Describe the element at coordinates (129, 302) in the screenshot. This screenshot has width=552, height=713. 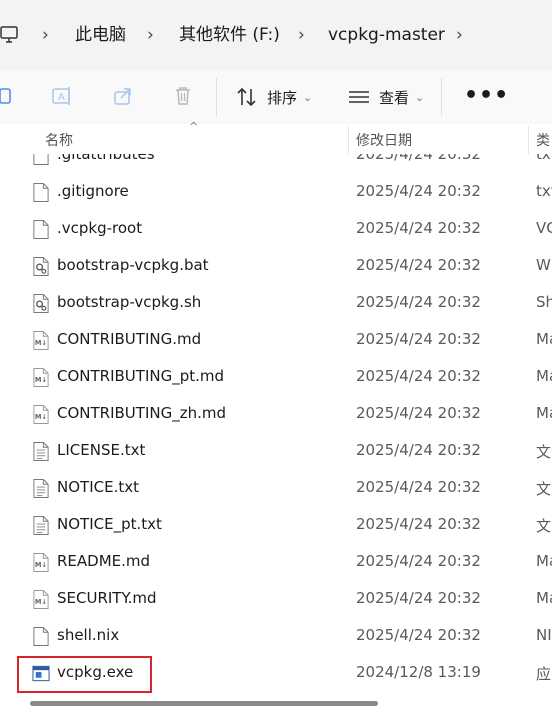
I see `file-name: bootstrap-vcpkg.sh` at that location.